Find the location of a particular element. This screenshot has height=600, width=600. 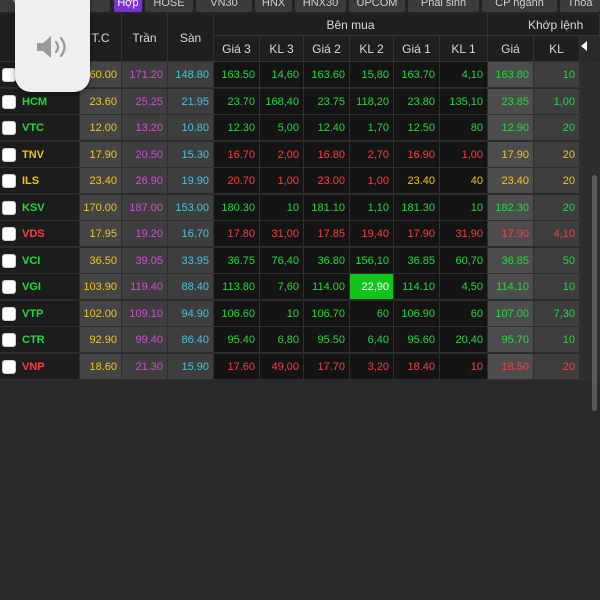

cell-g2: 36.80 is located at coordinates (327, 260).